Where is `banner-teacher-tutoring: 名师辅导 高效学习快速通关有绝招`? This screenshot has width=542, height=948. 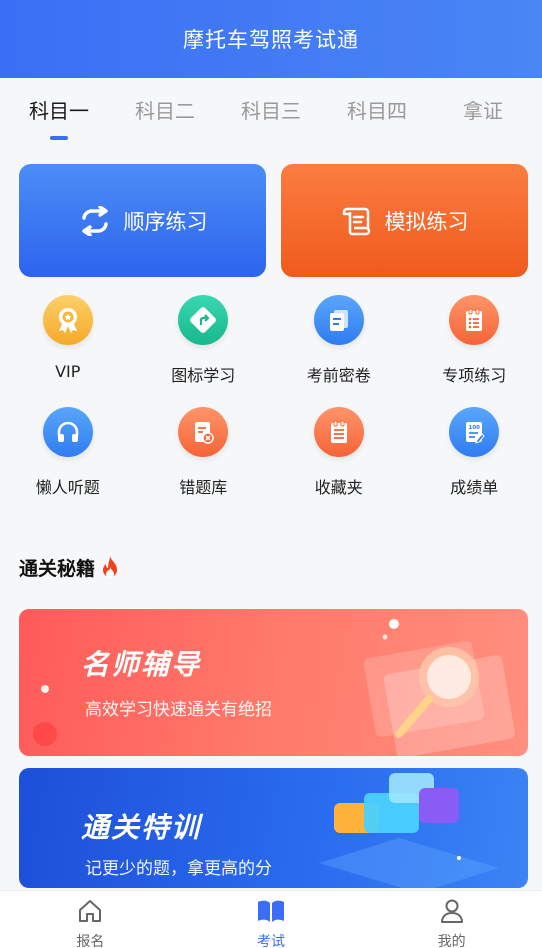 banner-teacher-tutoring: 名师辅导 高效学习快速通关有绝招 is located at coordinates (273, 682).